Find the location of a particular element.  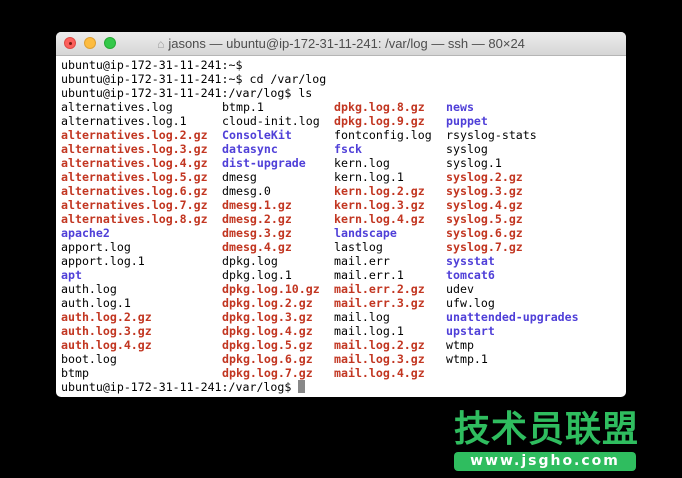

file-entry: udev is located at coordinates (460, 289).